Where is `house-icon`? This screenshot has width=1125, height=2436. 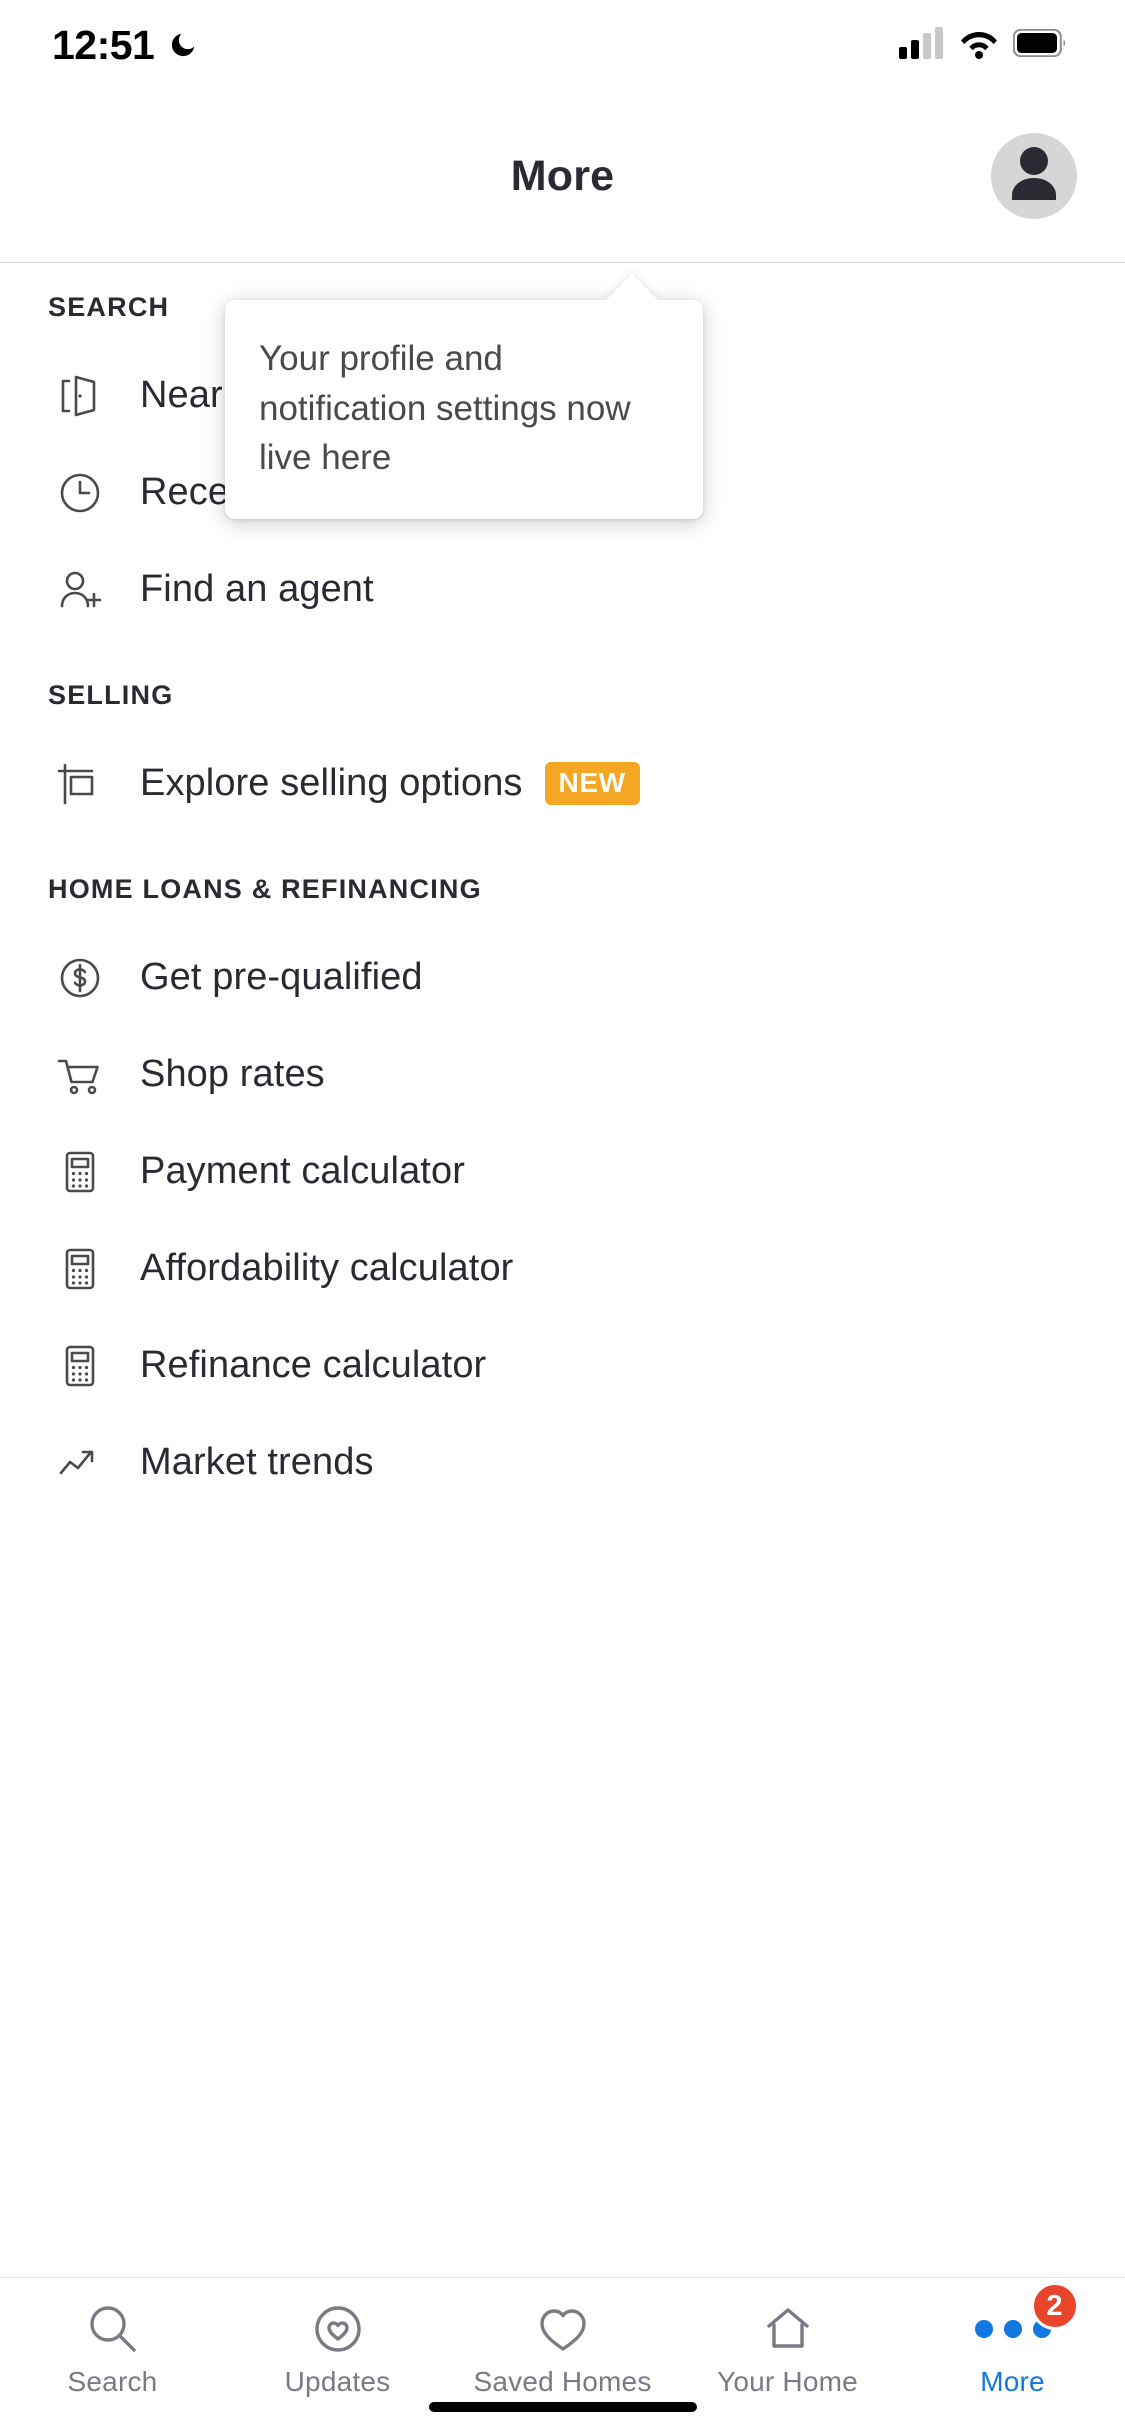
house-icon is located at coordinates (788, 2329).